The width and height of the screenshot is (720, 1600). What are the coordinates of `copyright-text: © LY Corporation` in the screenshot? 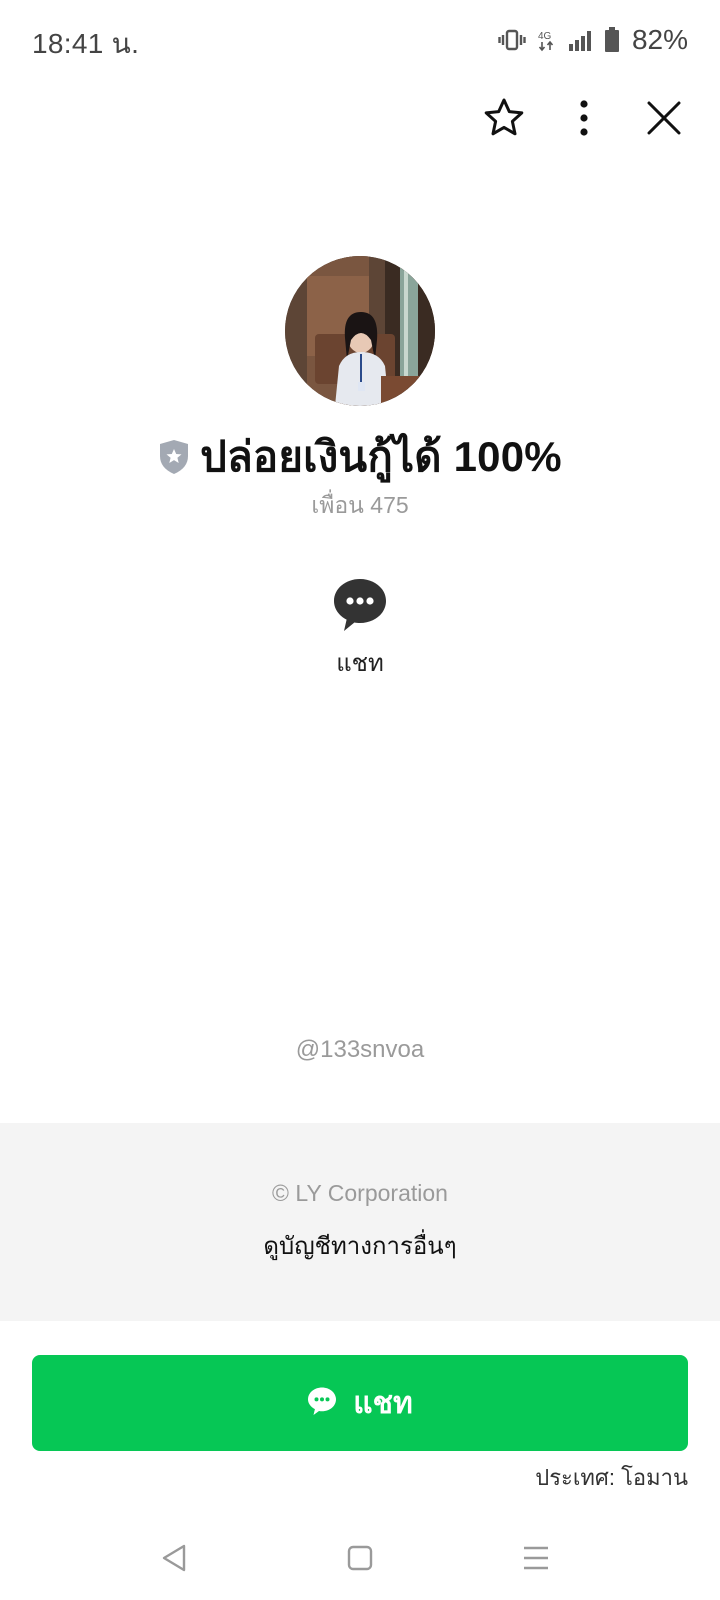 It's located at (360, 1193).